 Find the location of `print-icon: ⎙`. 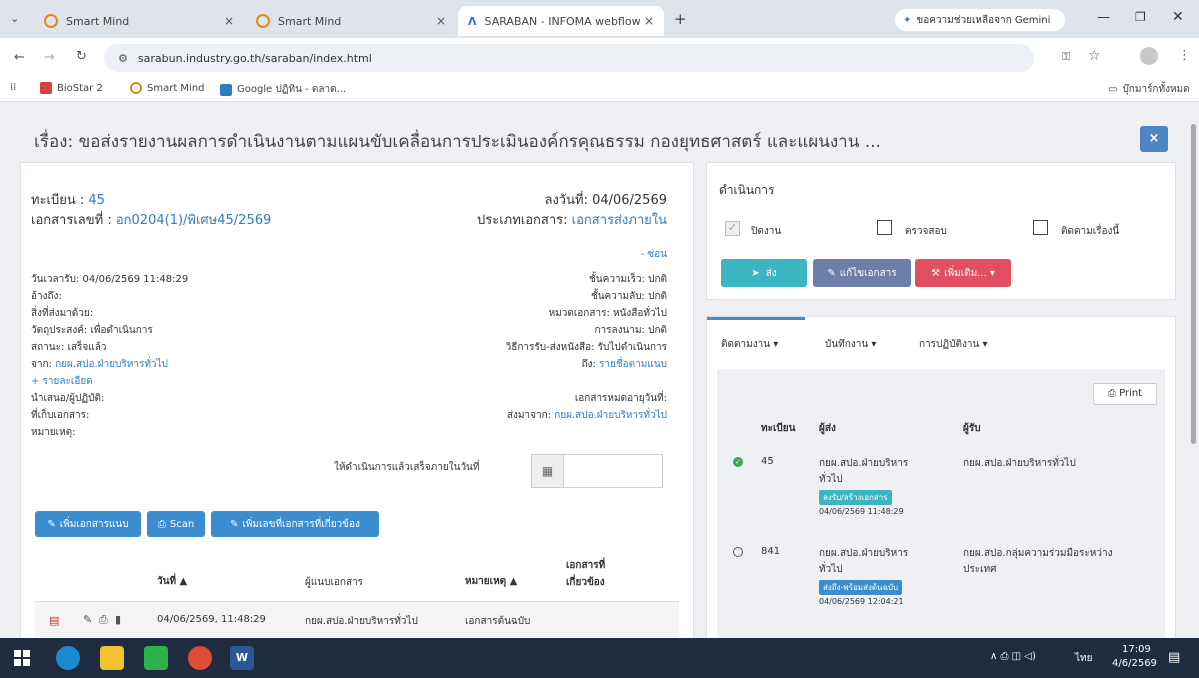

print-icon: ⎙ is located at coordinates (103, 620).